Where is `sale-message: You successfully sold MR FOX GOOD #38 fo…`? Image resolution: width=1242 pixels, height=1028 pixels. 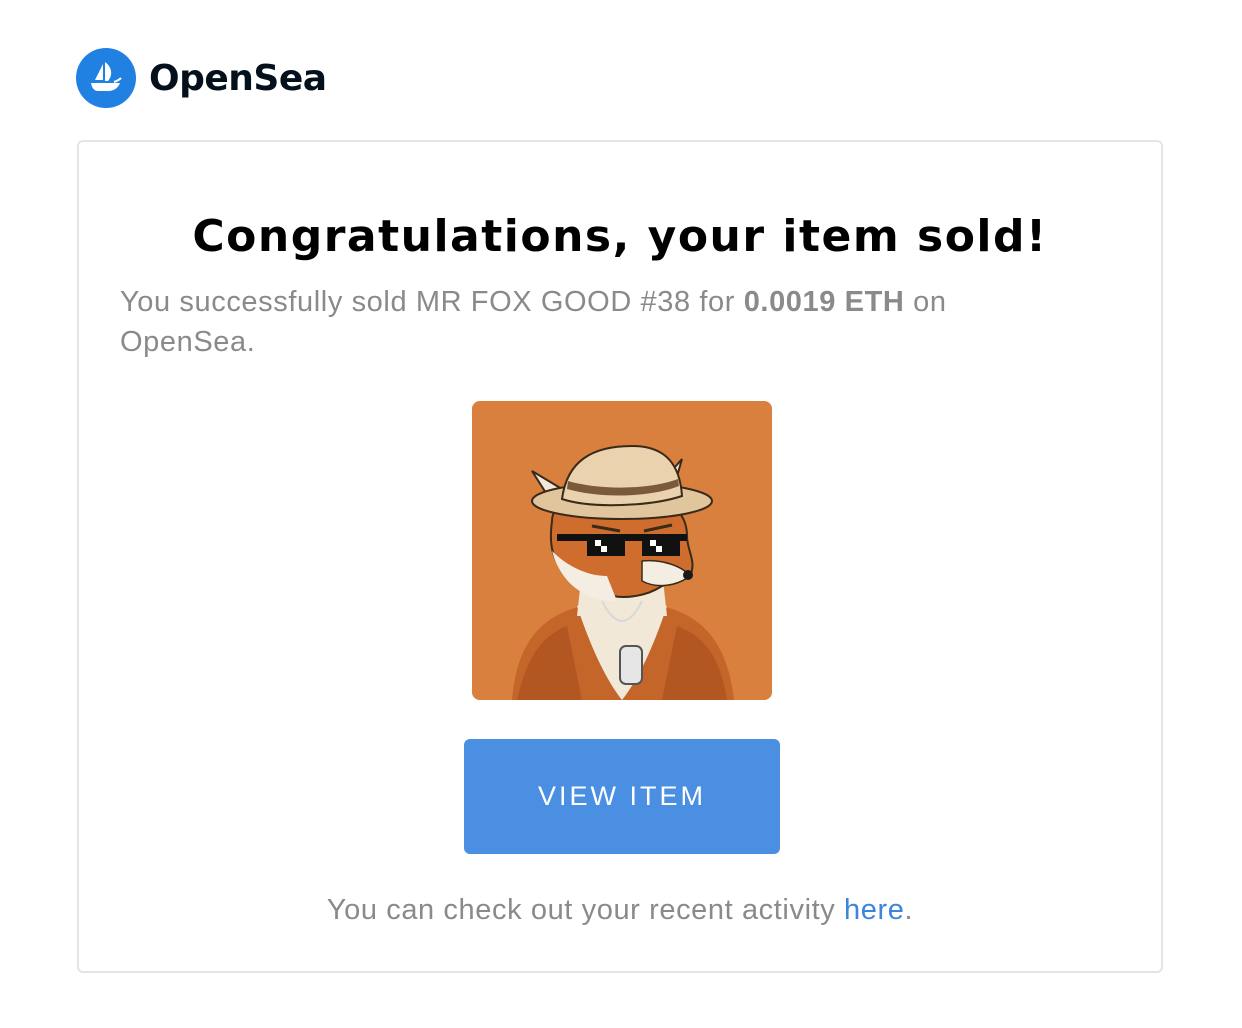
sale-message: You successfully sold MR FOX GOOD #38 fo… is located at coordinates (580, 322).